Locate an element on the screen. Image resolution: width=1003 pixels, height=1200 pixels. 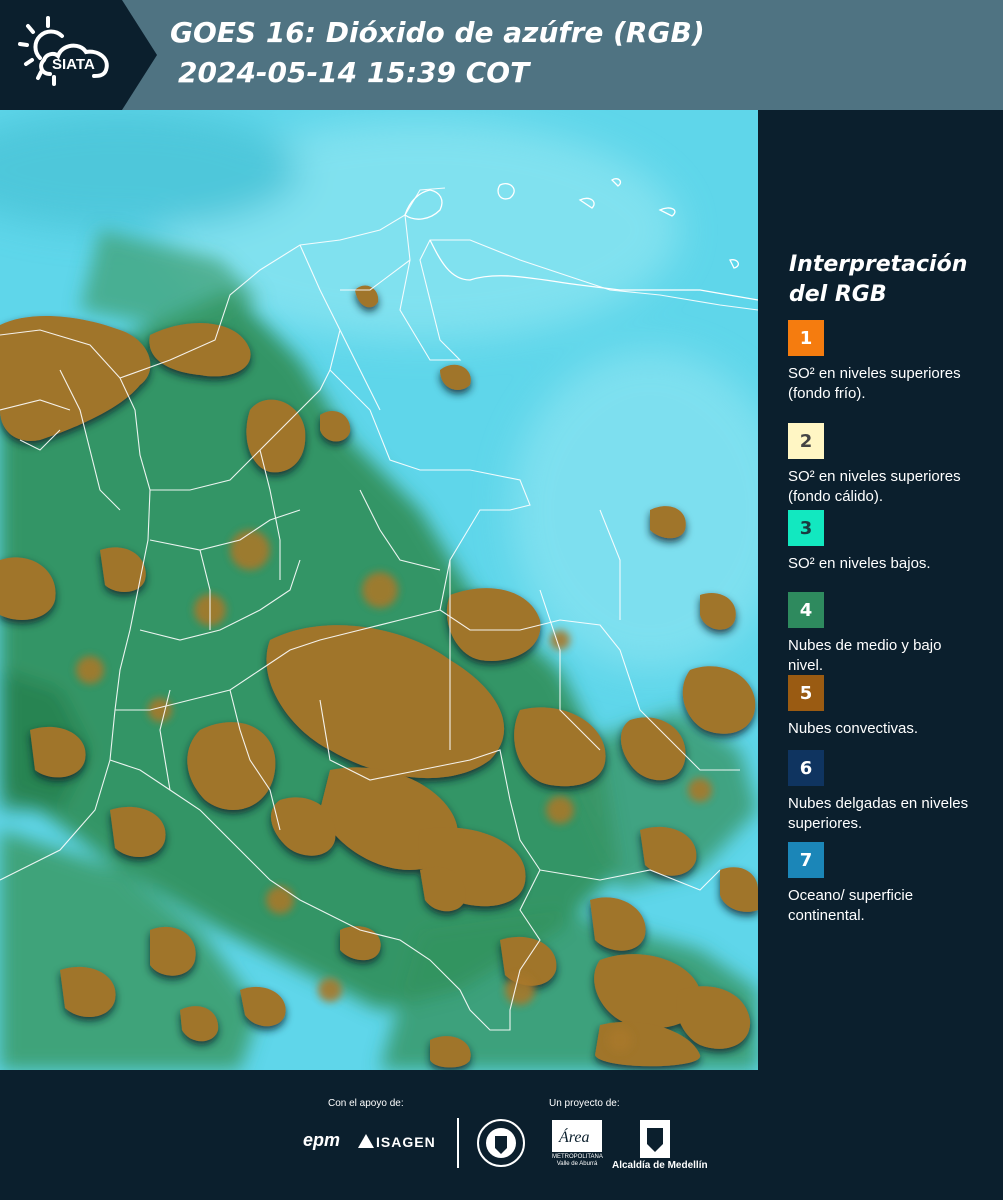
legend-swatch: 2 is located at coordinates (806, 441).